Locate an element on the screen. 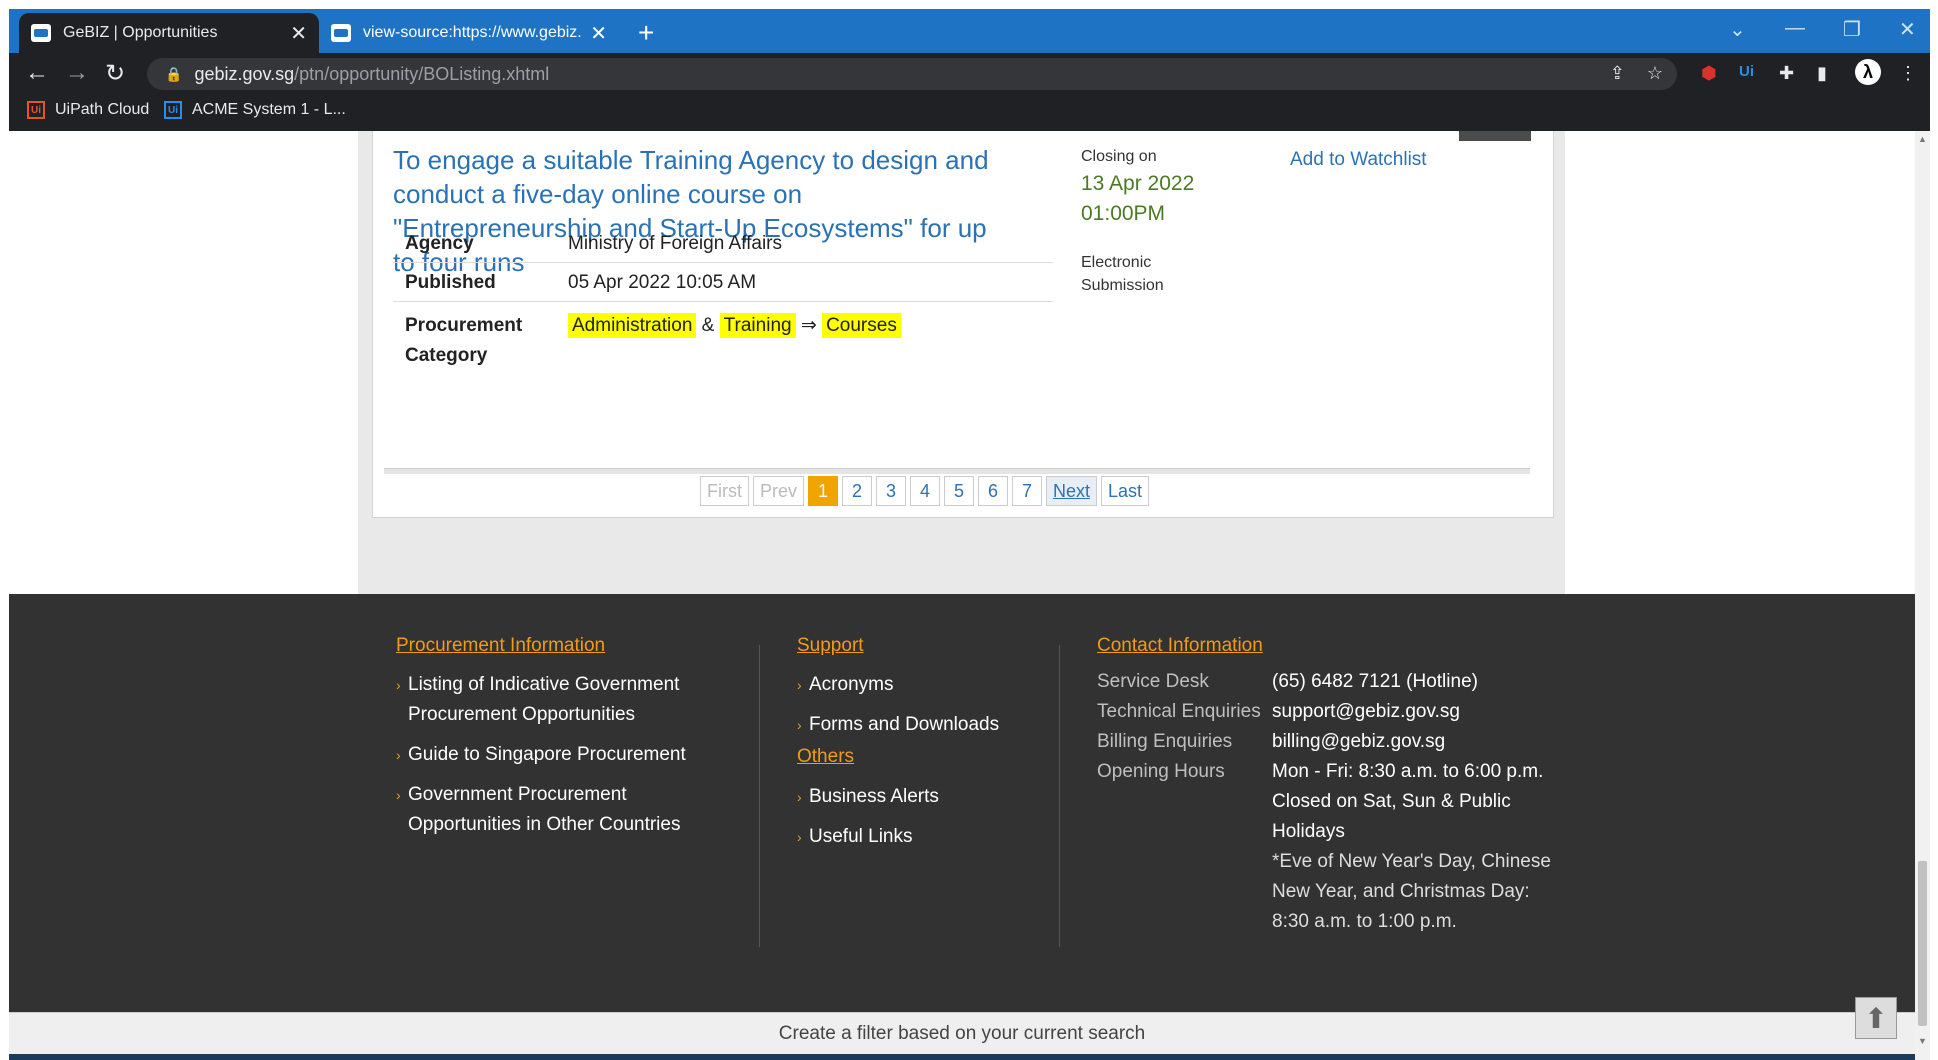 This screenshot has height=1060, width=1938. forward-icon: → is located at coordinates (77, 73).